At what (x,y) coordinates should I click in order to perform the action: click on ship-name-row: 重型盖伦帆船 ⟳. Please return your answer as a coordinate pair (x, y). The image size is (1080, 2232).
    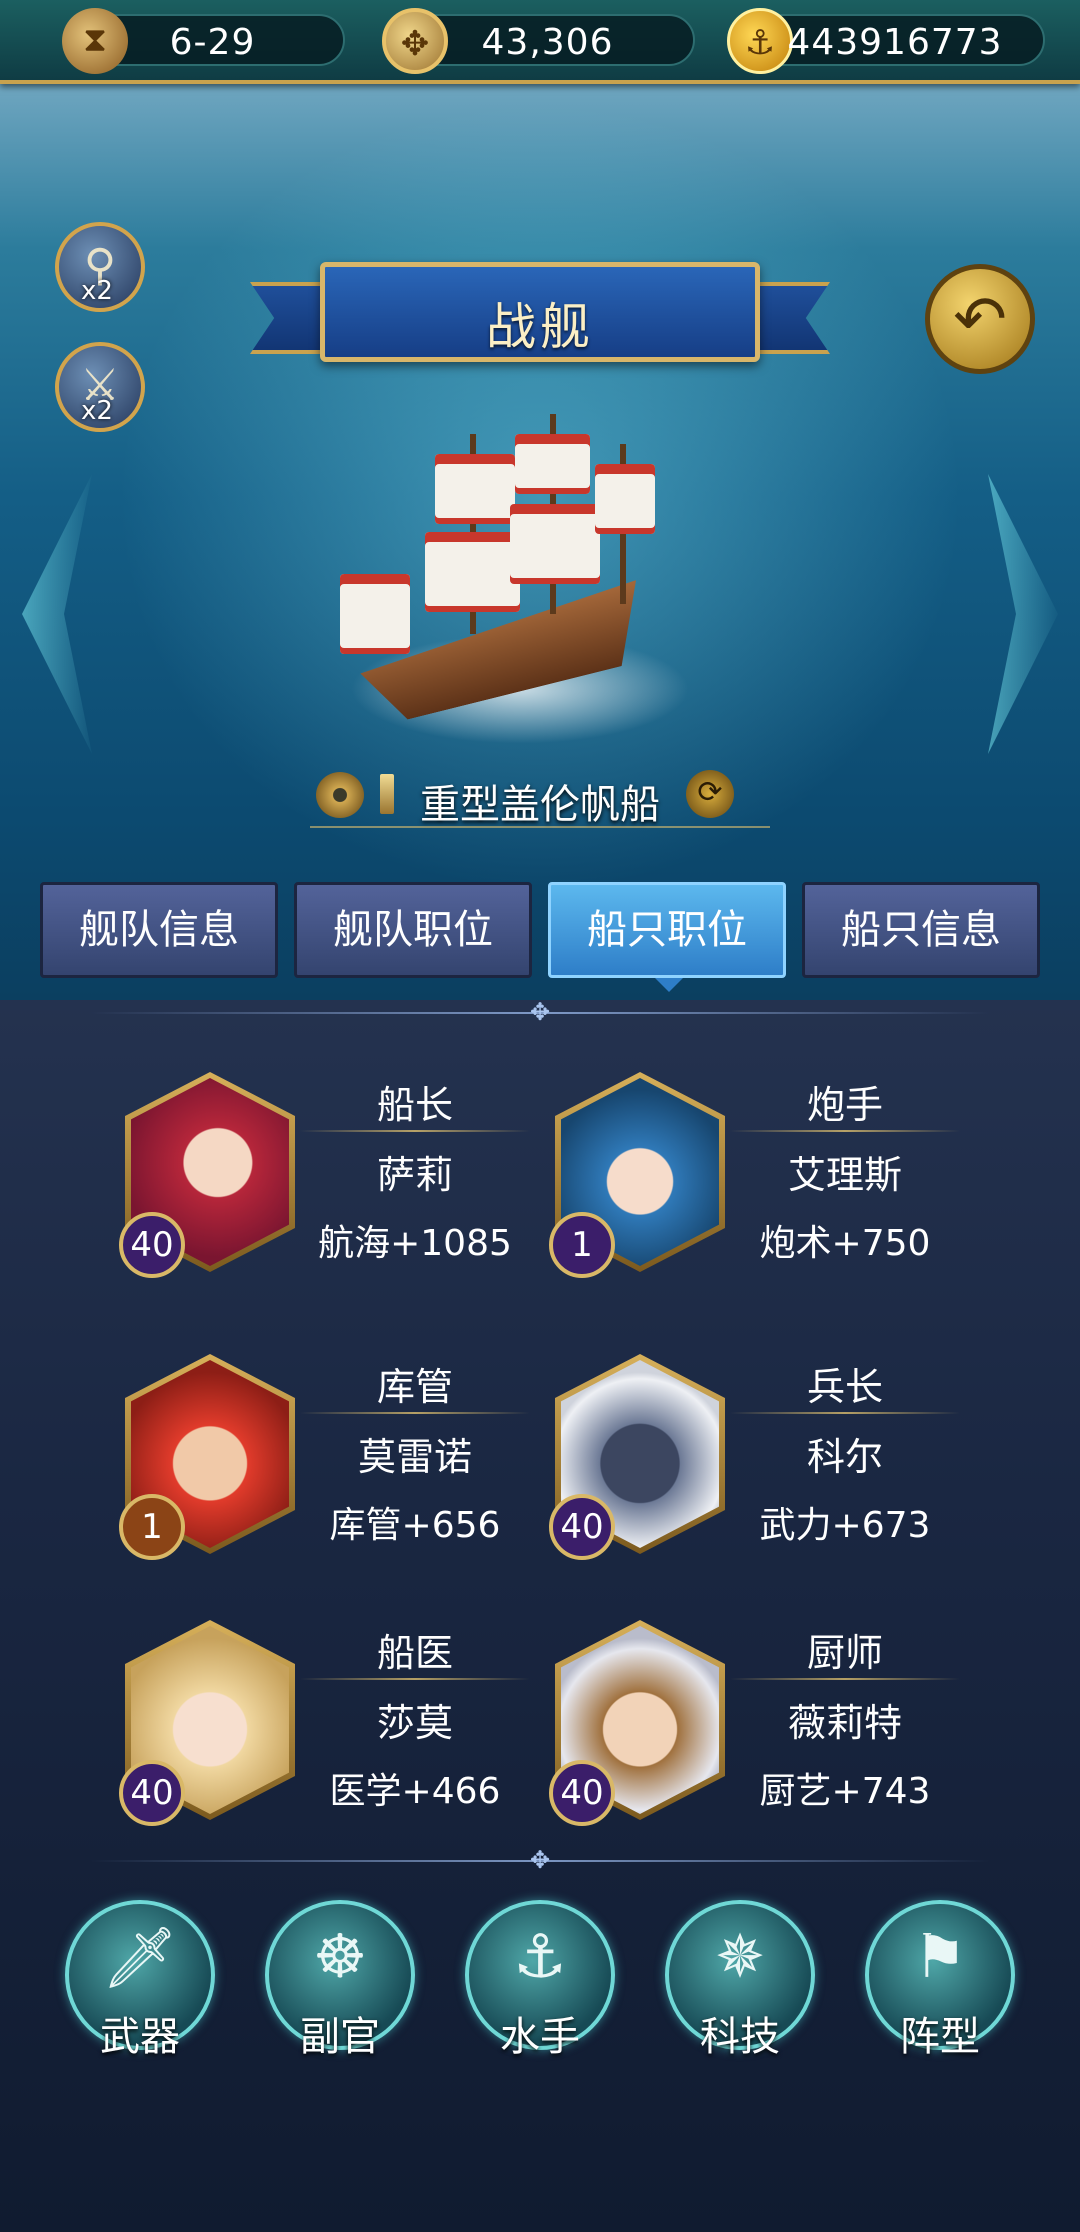
    Looking at the image, I should click on (540, 796).